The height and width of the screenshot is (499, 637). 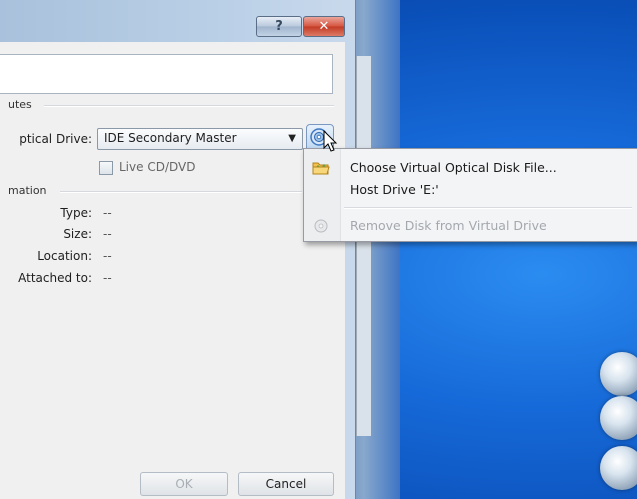 What do you see at coordinates (20, 104) in the screenshot?
I see `attributes-group-label: utes` at bounding box center [20, 104].